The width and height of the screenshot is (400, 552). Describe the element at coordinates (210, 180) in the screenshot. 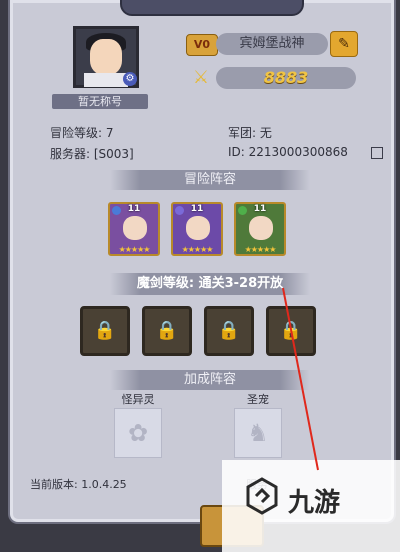

I see `adventure-lineup-header: 冒险阵容` at that location.